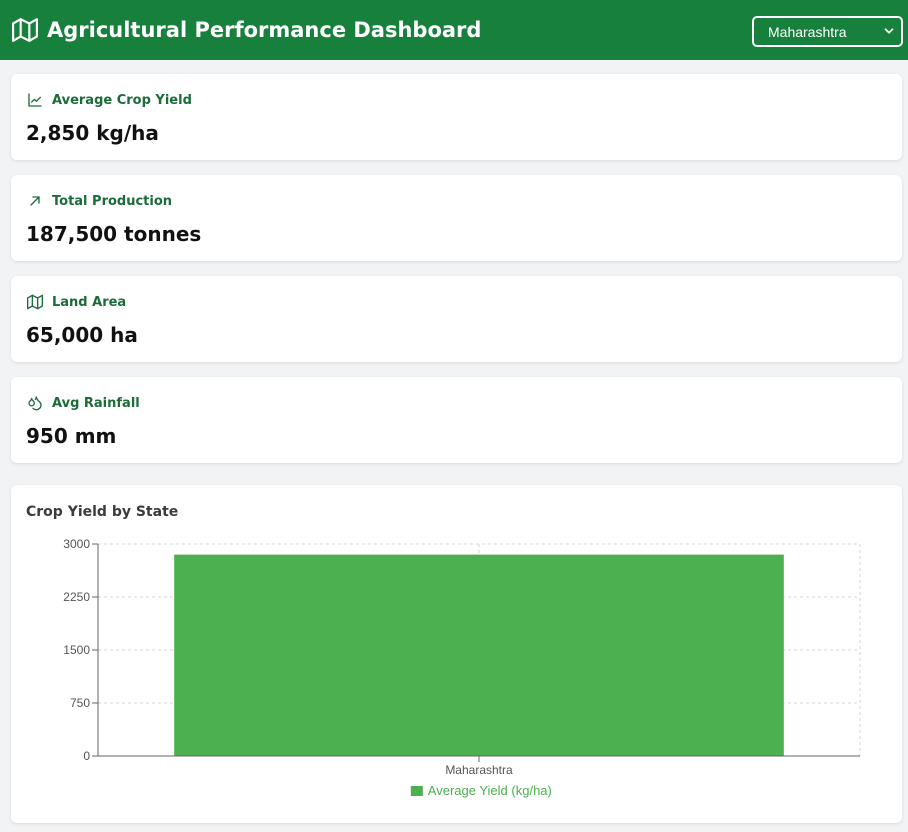  Describe the element at coordinates (490, 790) in the screenshot. I see `legend-label: Average Yield (kg/ha)` at that location.